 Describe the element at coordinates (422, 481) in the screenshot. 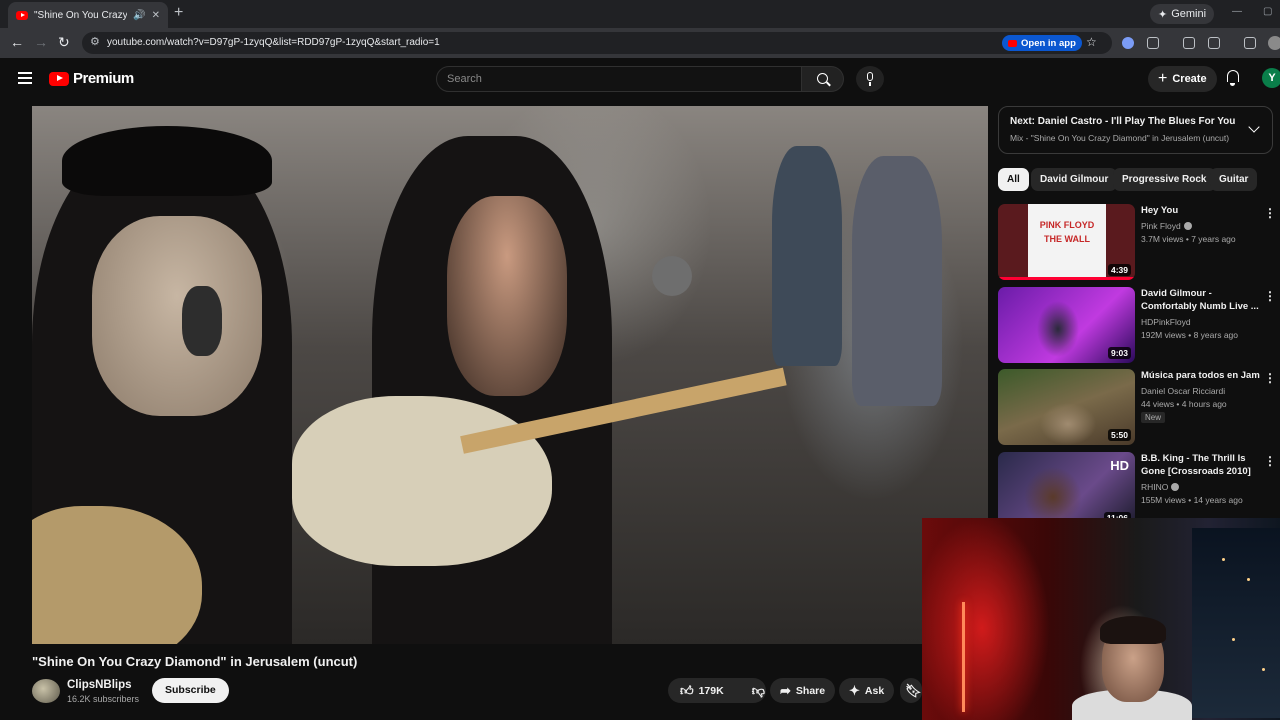

I see `electric-guitar-body` at that location.